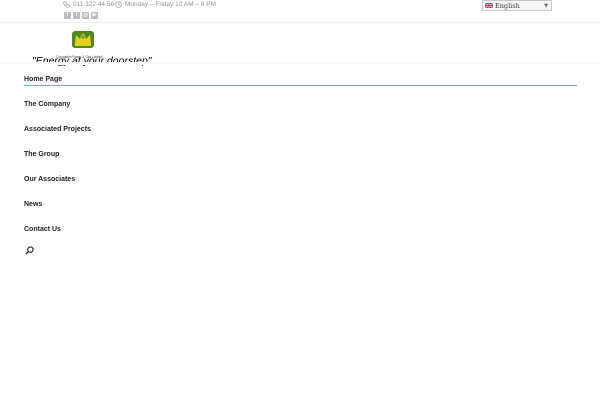 This screenshot has width=600, height=400. What do you see at coordinates (57, 129) in the screenshot?
I see `nav-item-label: Associated Projects` at bounding box center [57, 129].